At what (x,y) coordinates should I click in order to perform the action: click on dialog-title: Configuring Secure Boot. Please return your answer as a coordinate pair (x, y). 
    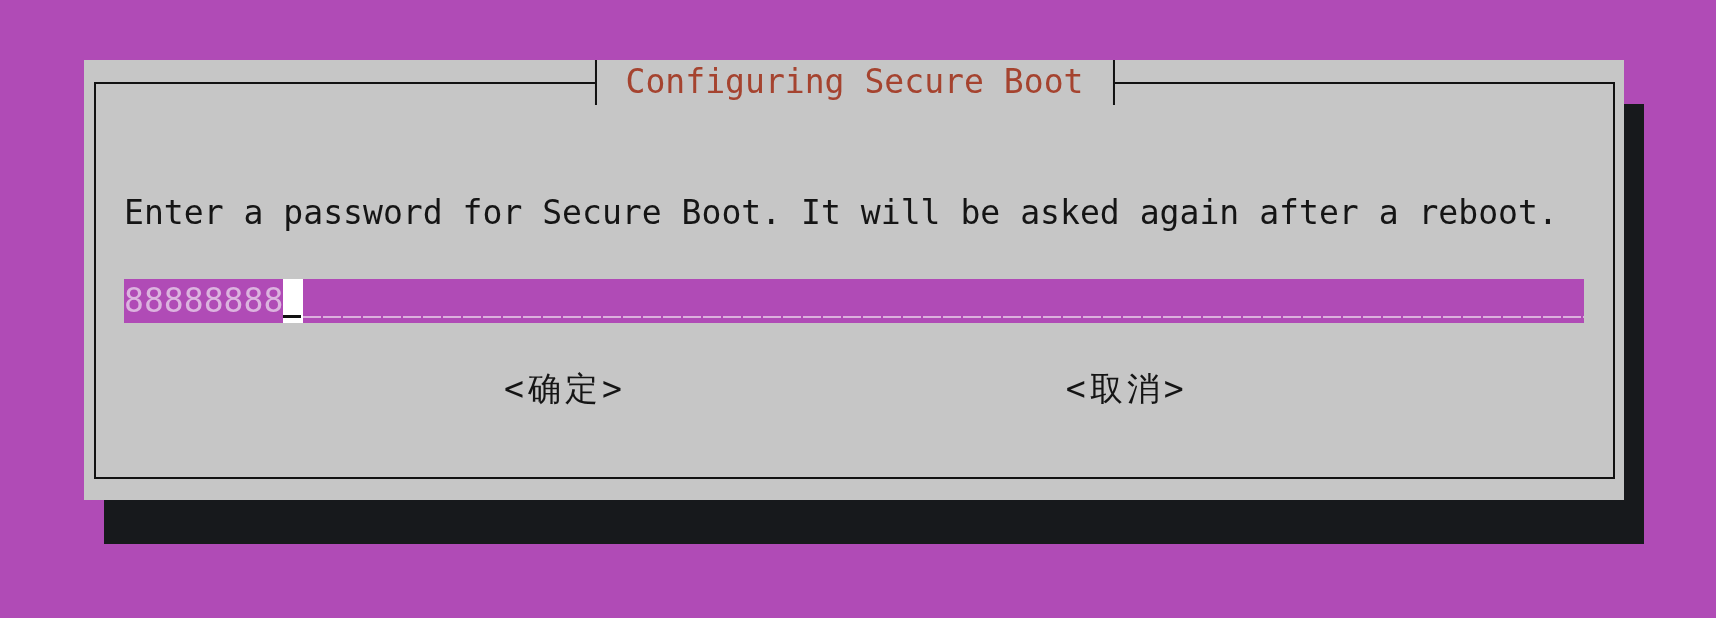
    Looking at the image, I should click on (854, 82).